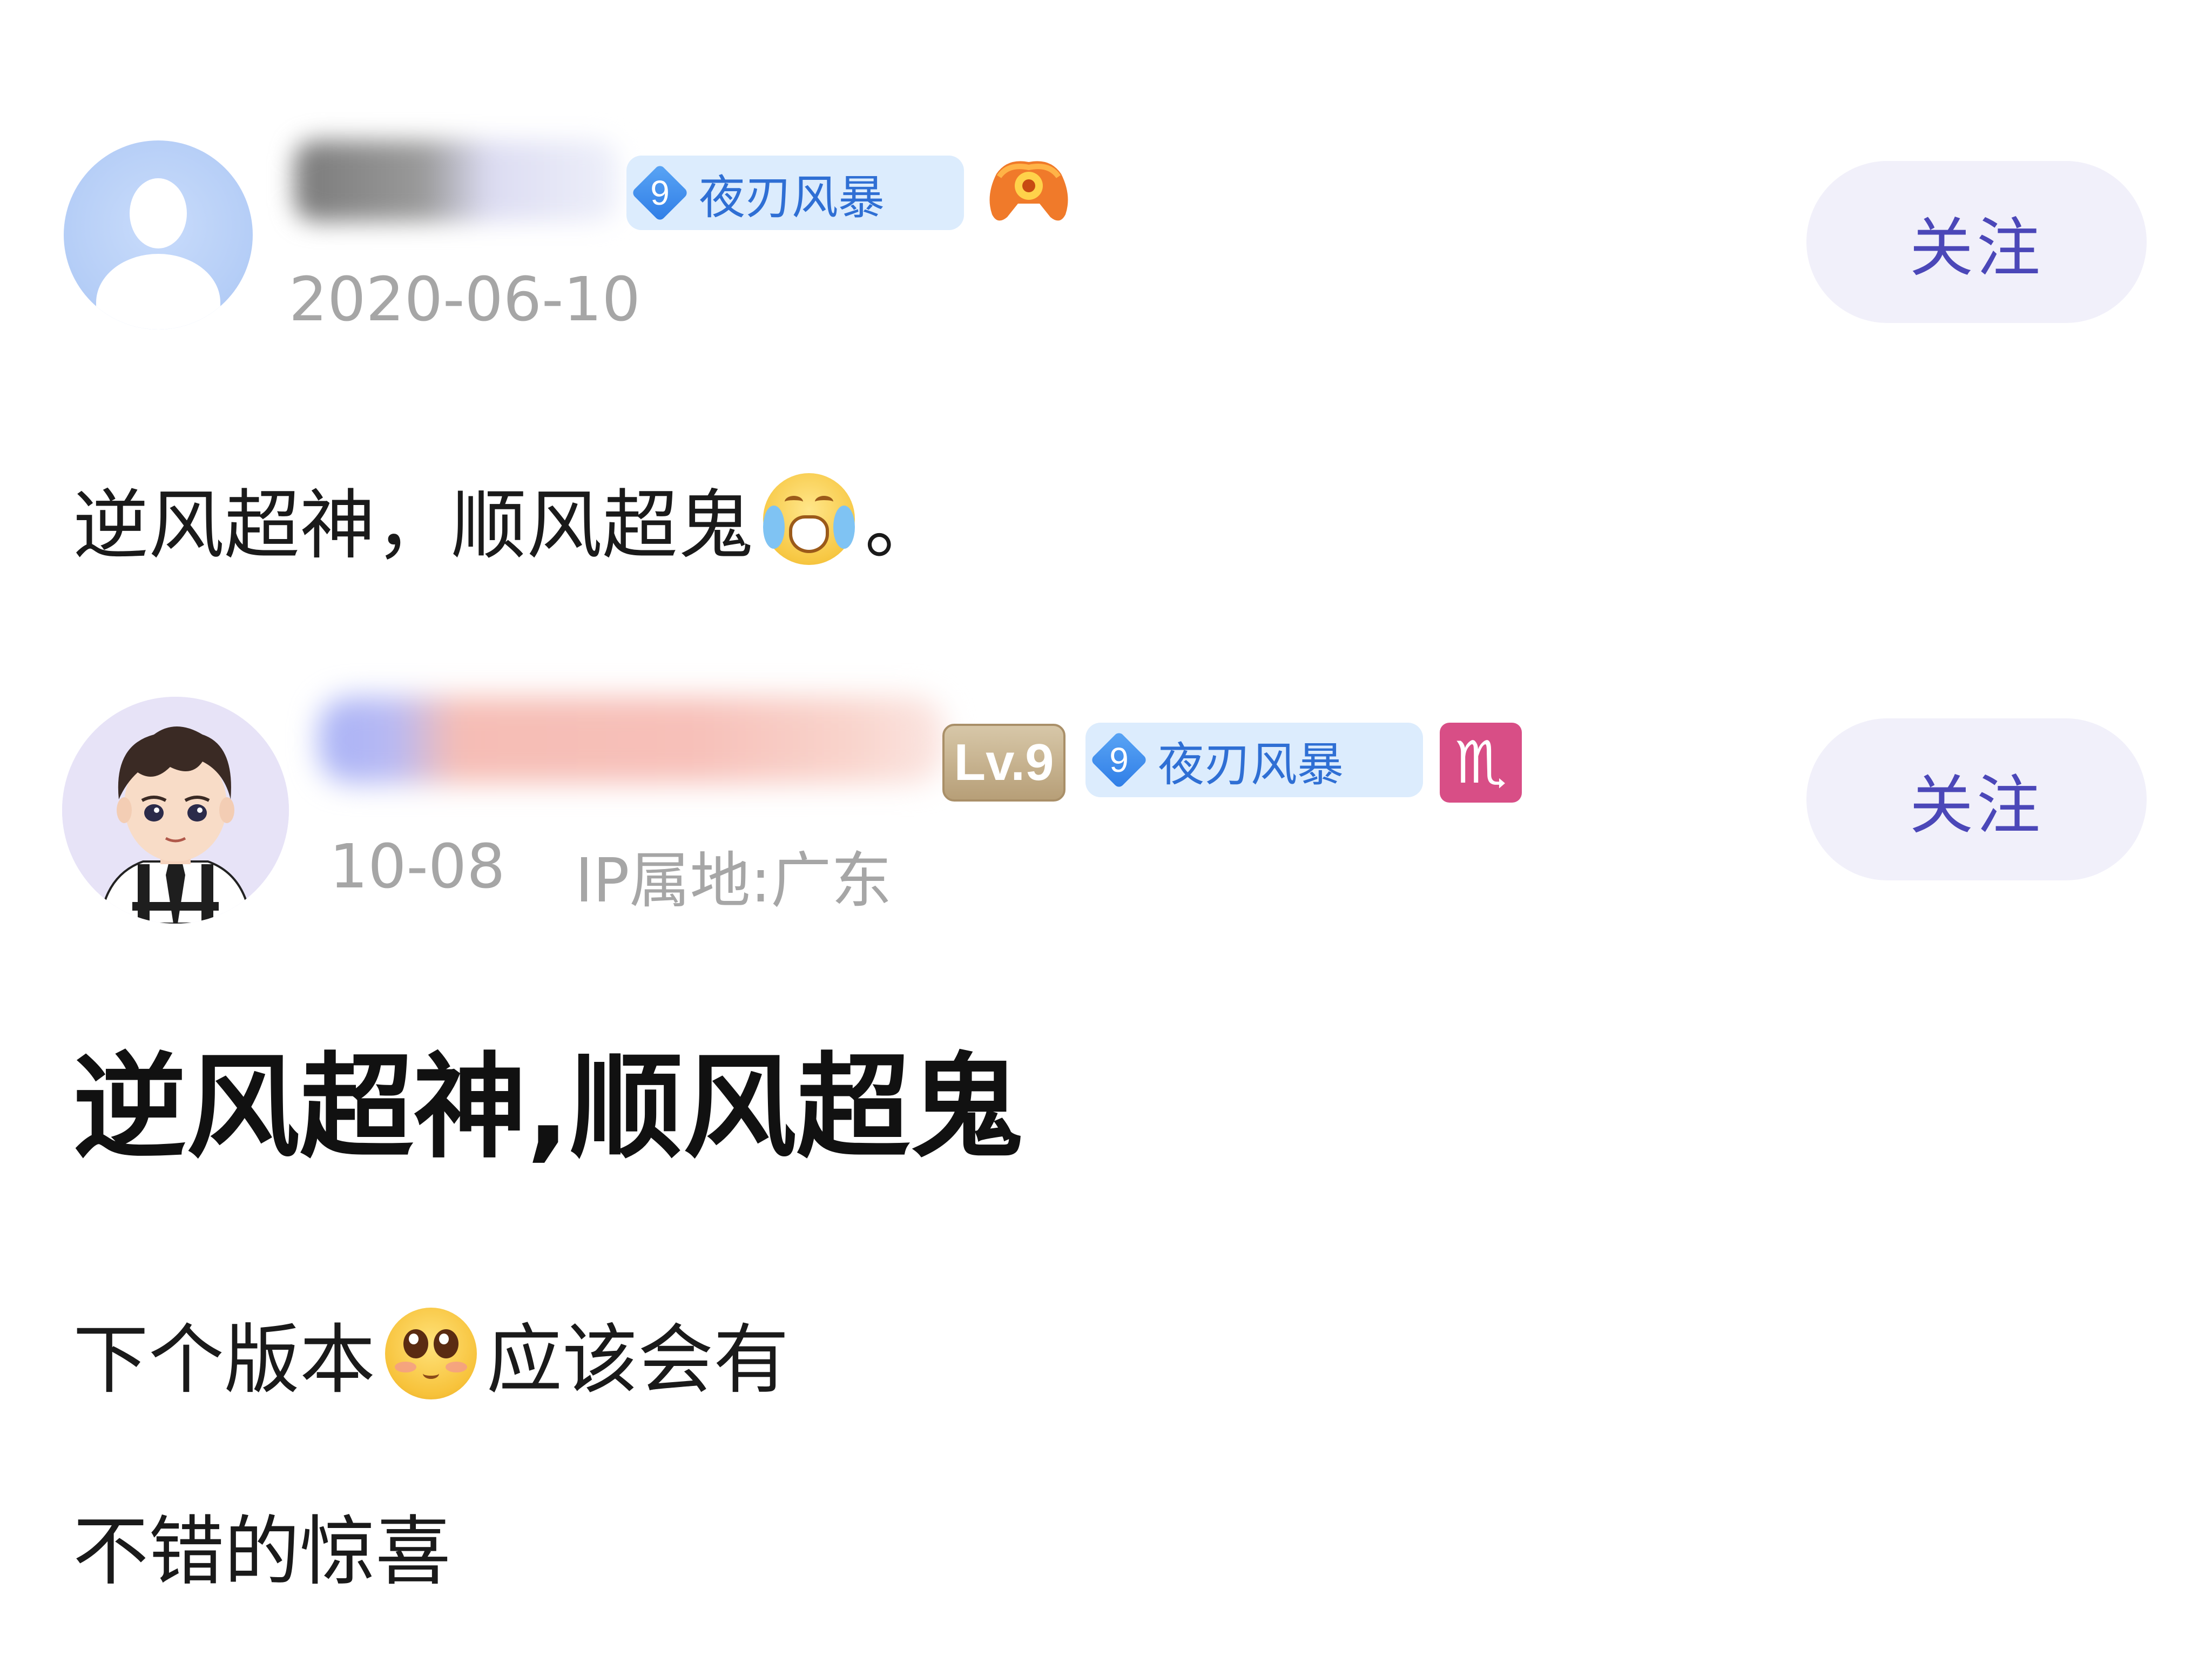 The height and width of the screenshot is (1656, 2212). What do you see at coordinates (809, 519) in the screenshot?
I see `crying-face-emoji-icon` at bounding box center [809, 519].